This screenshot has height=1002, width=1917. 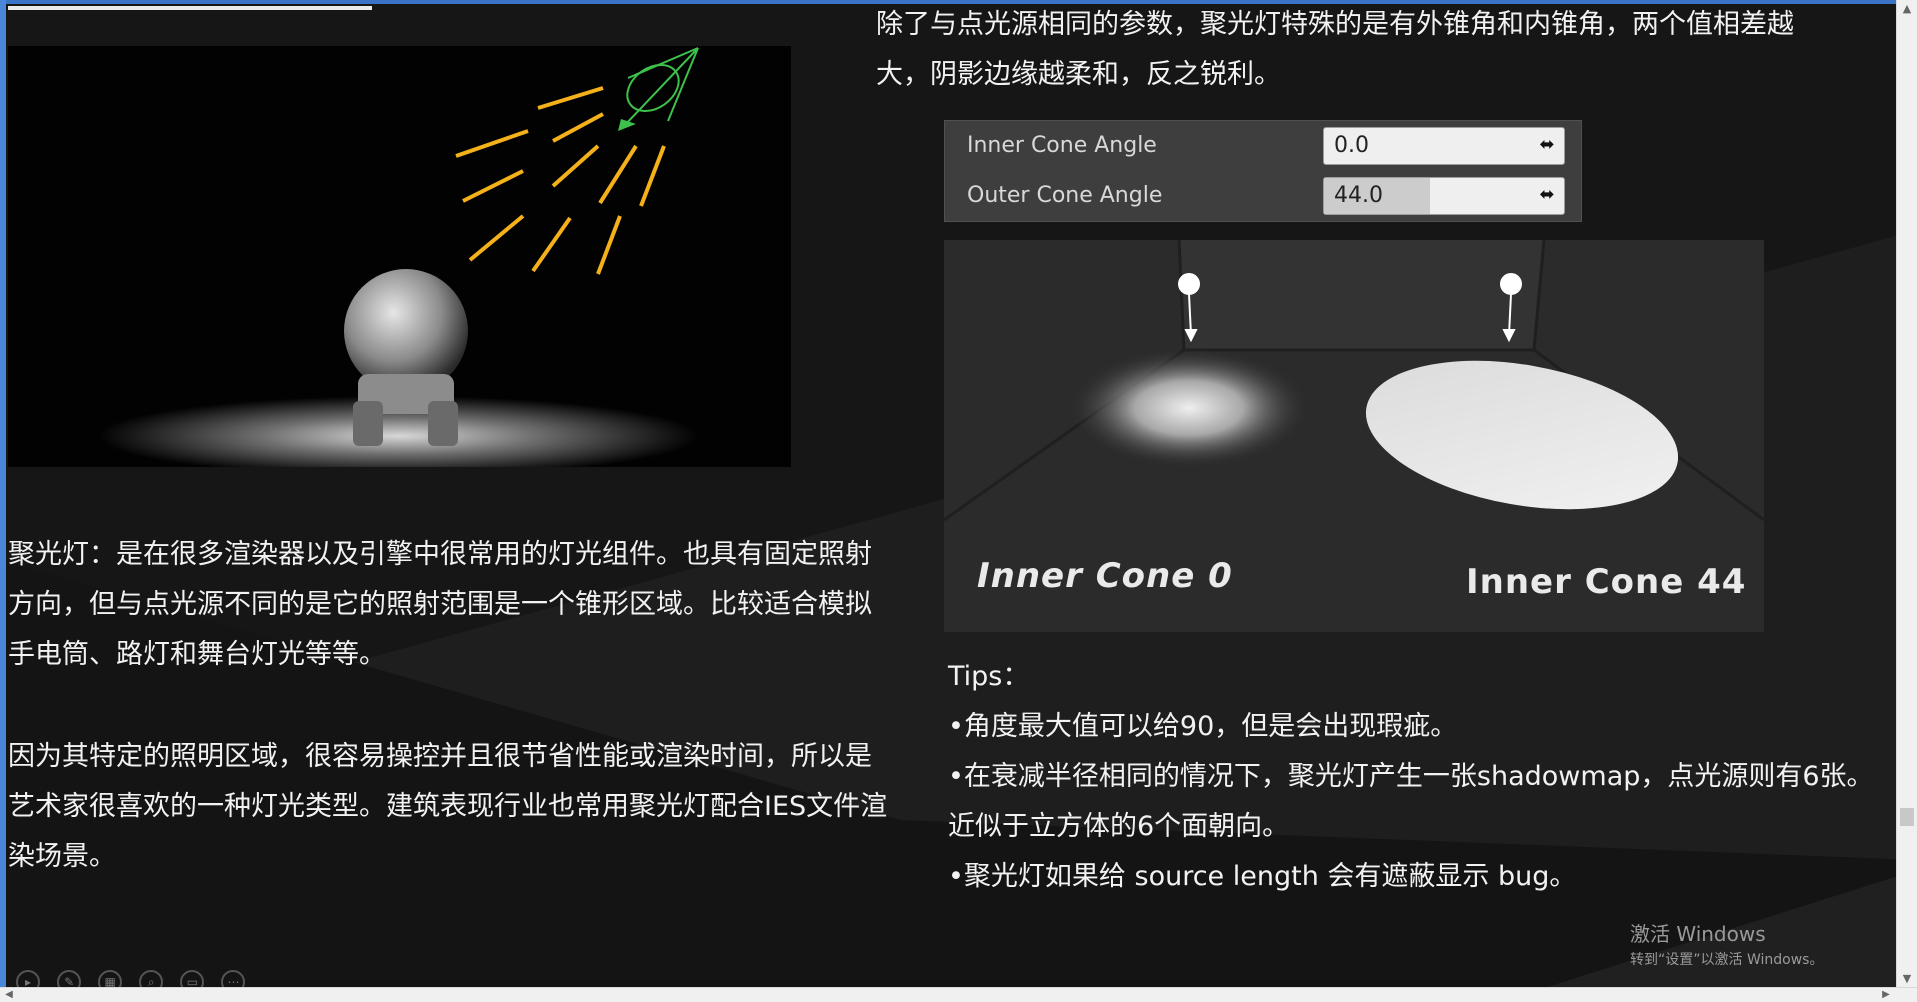 What do you see at coordinates (9, 995) in the screenshot?
I see `scroll-left-icon: ◀` at bounding box center [9, 995].